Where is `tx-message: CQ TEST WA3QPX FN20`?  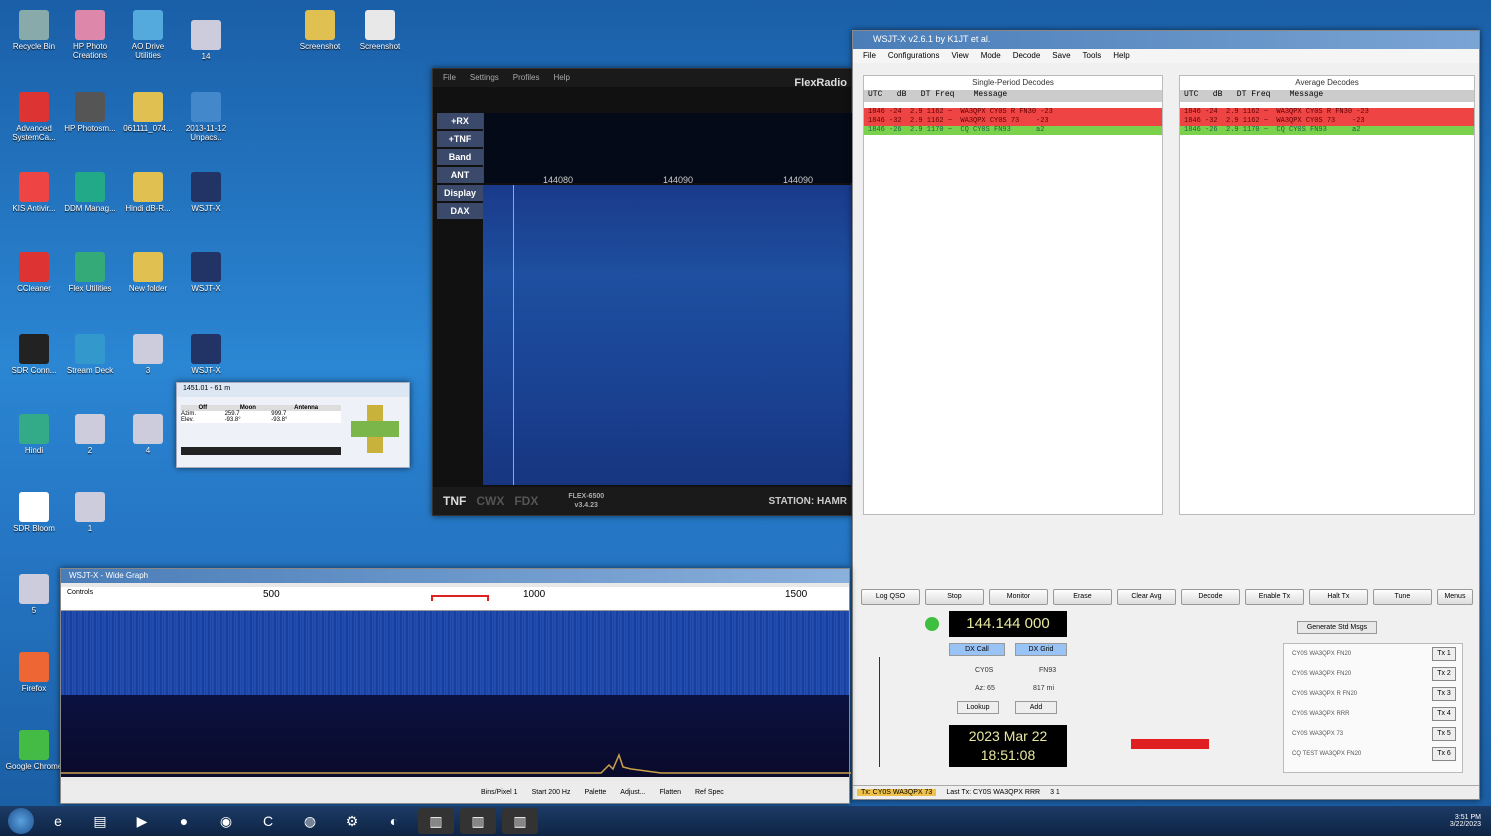
tx-message: CQ TEST WA3QPX FN20 is located at coordinates (1347, 754).